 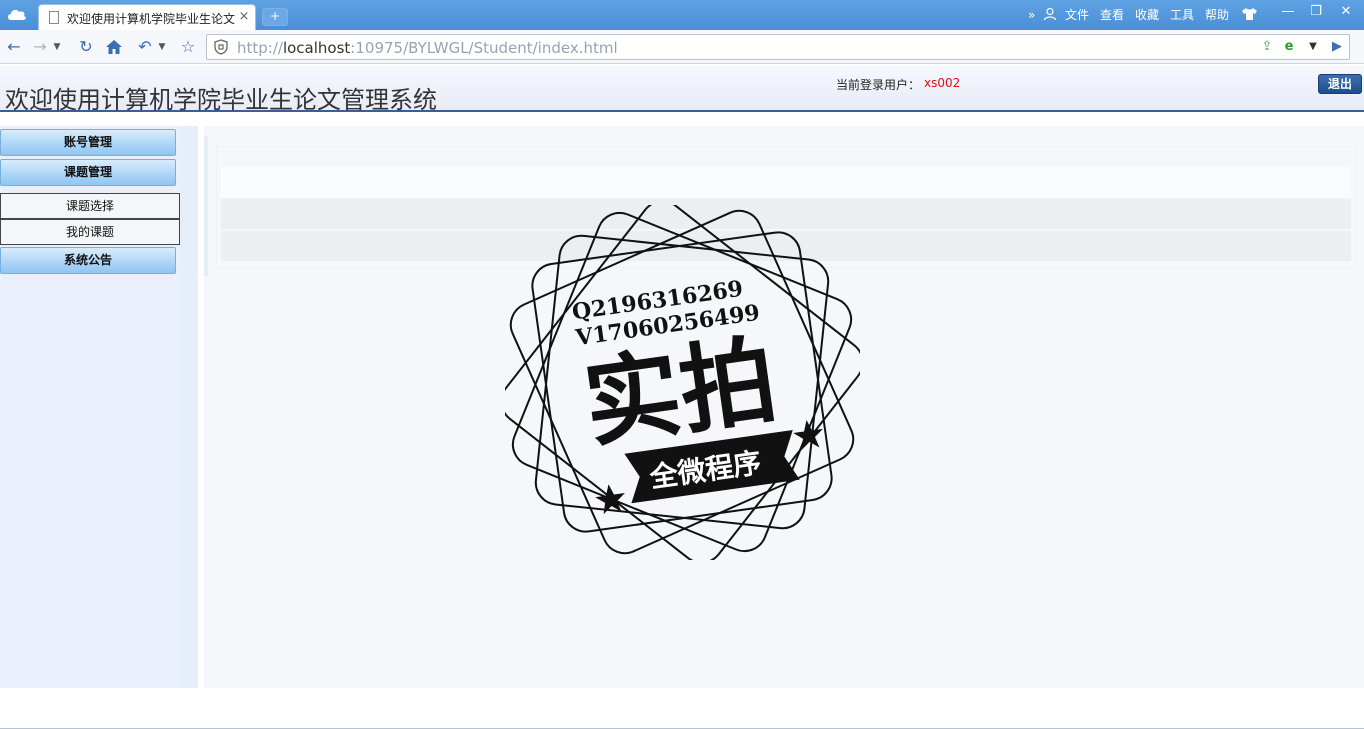 I want to click on history-dropdown-icon: ▼, so click(x=57, y=47).